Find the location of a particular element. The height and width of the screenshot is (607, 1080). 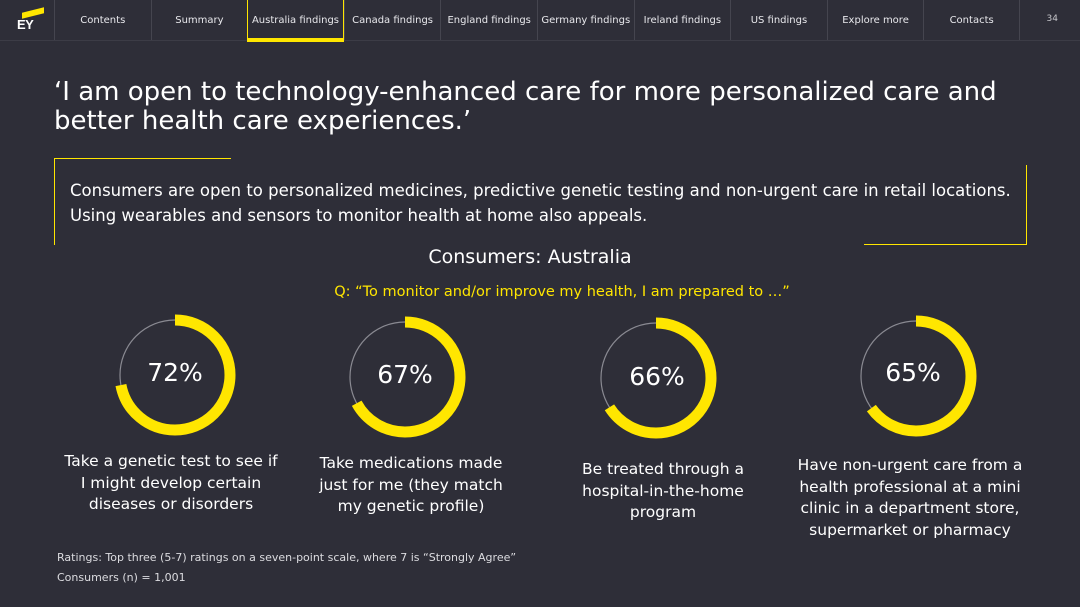

footnote-sample-size: Consumers (n) = 1,001 is located at coordinates (121, 577).